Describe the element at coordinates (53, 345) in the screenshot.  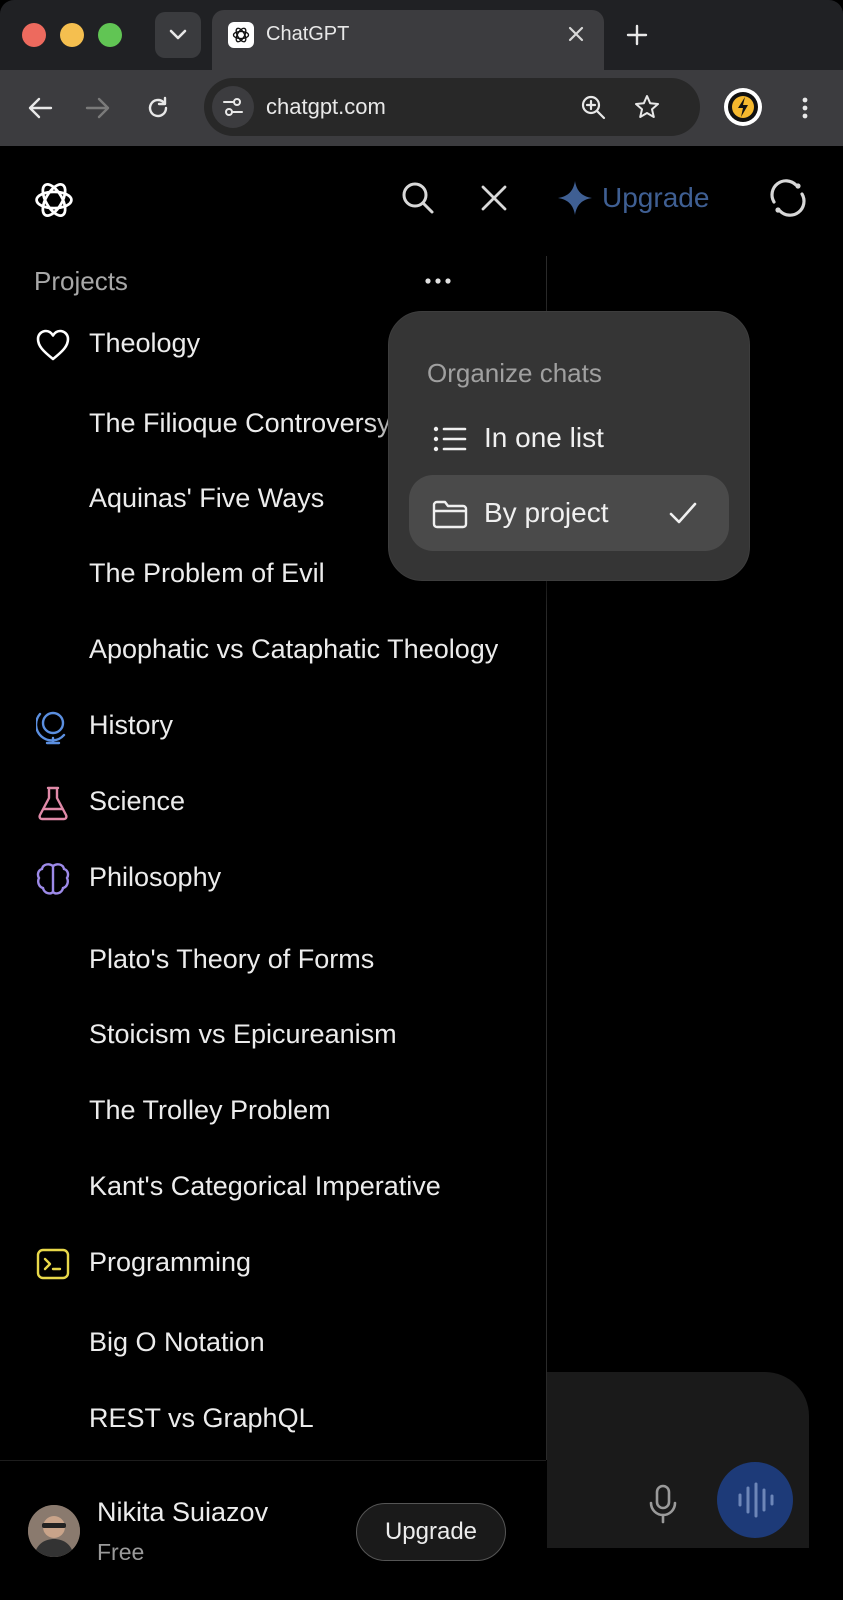
I see `heart-icon` at that location.